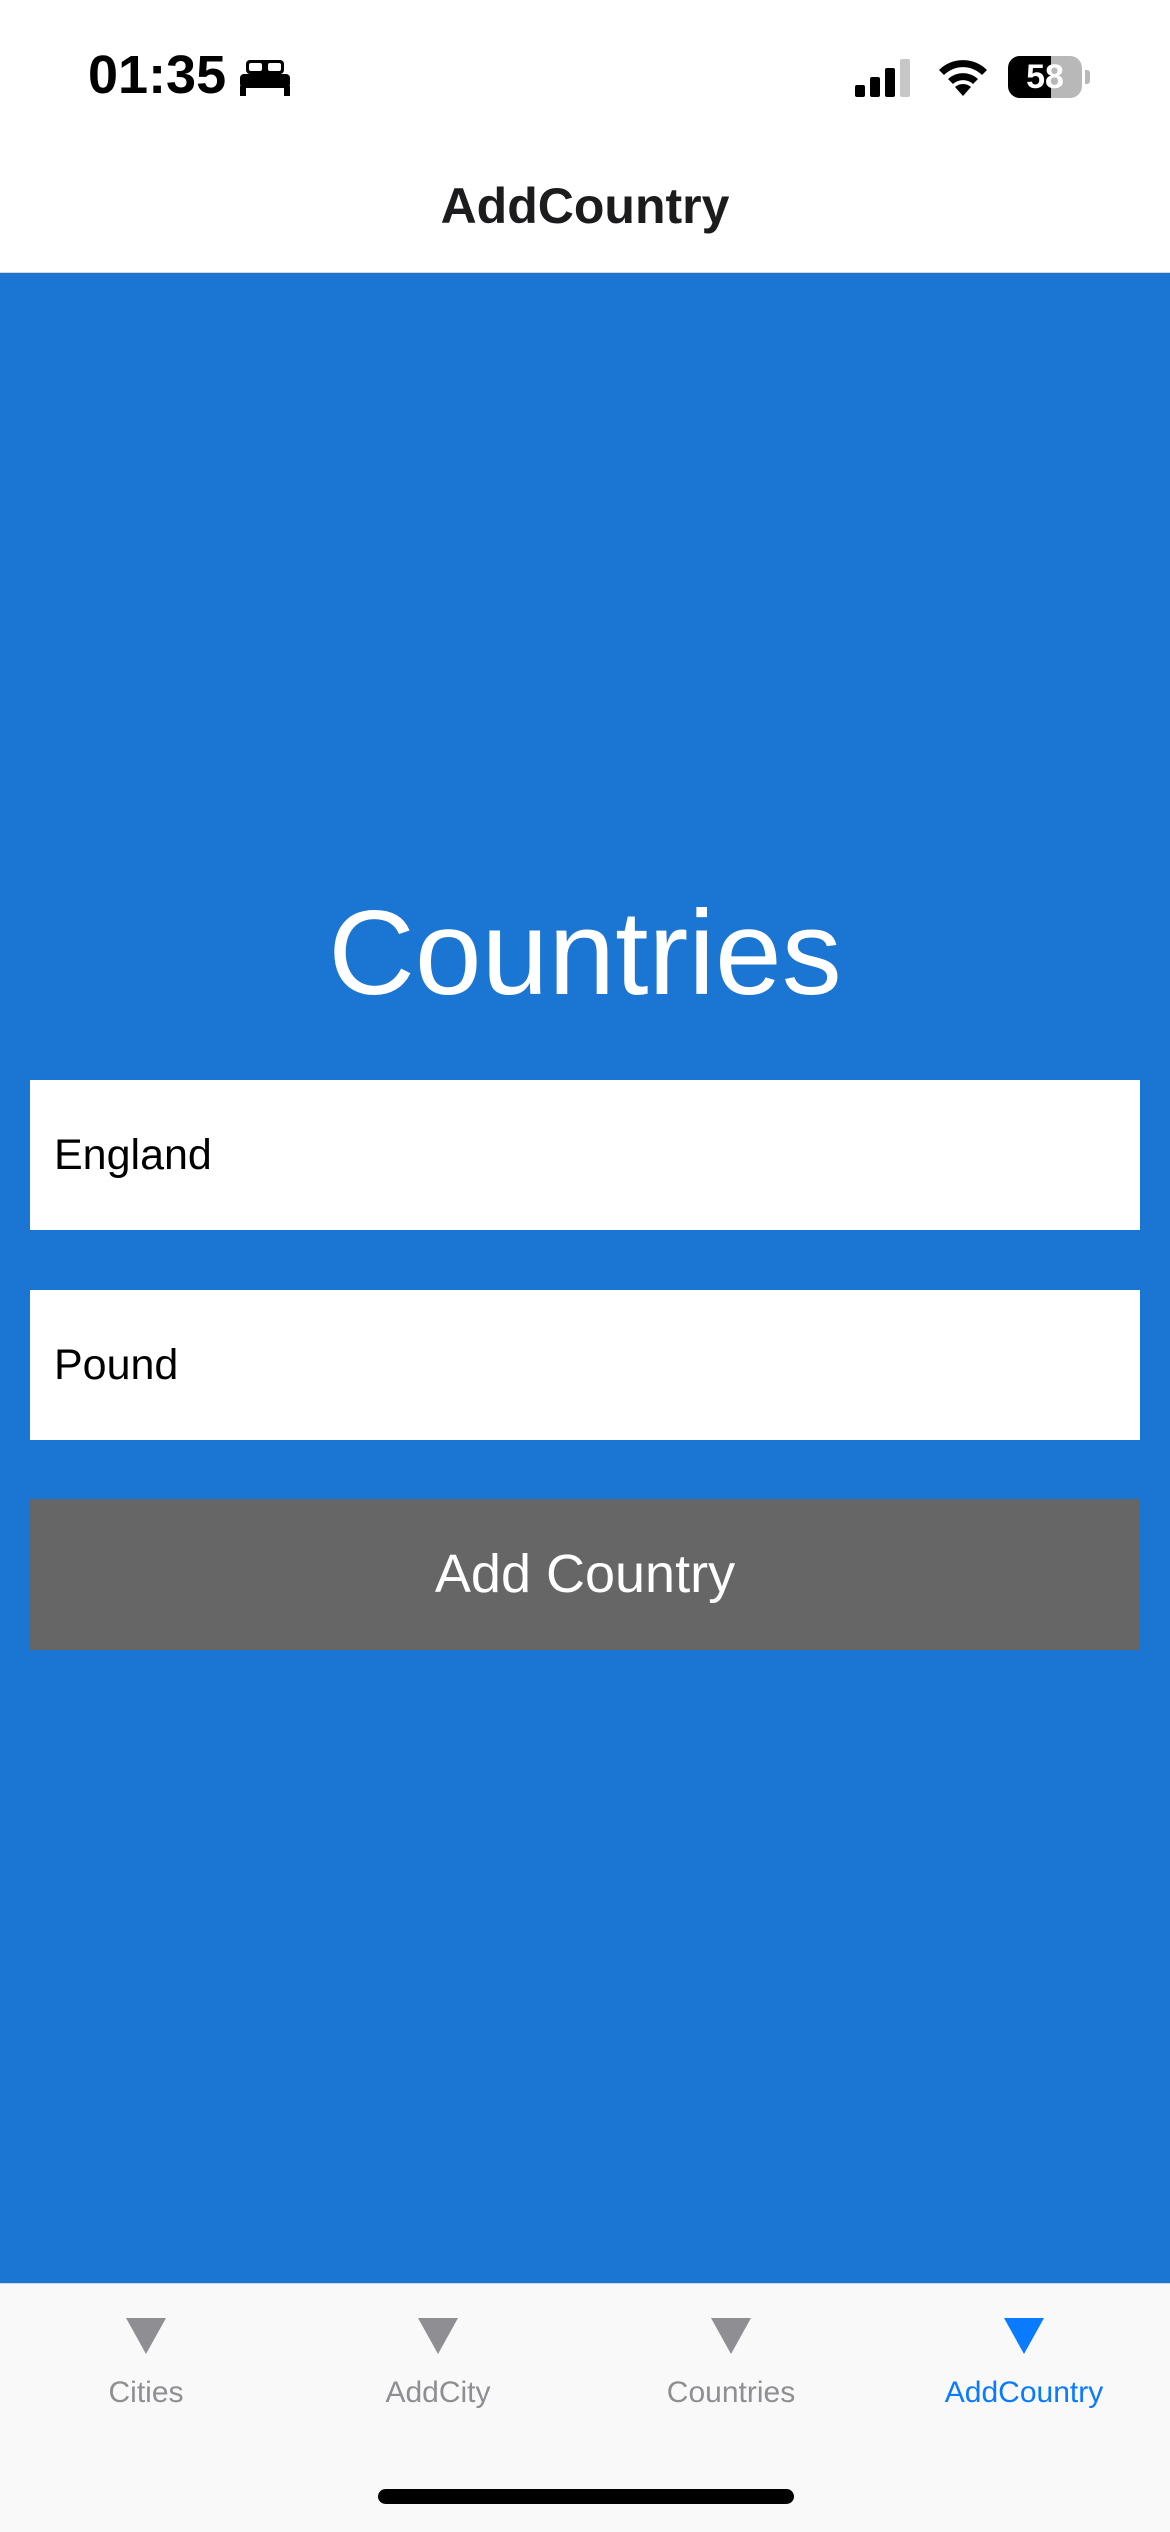 This screenshot has width=1170, height=2532. What do you see at coordinates (146, 2392) in the screenshot?
I see `tab-label: Cities` at bounding box center [146, 2392].